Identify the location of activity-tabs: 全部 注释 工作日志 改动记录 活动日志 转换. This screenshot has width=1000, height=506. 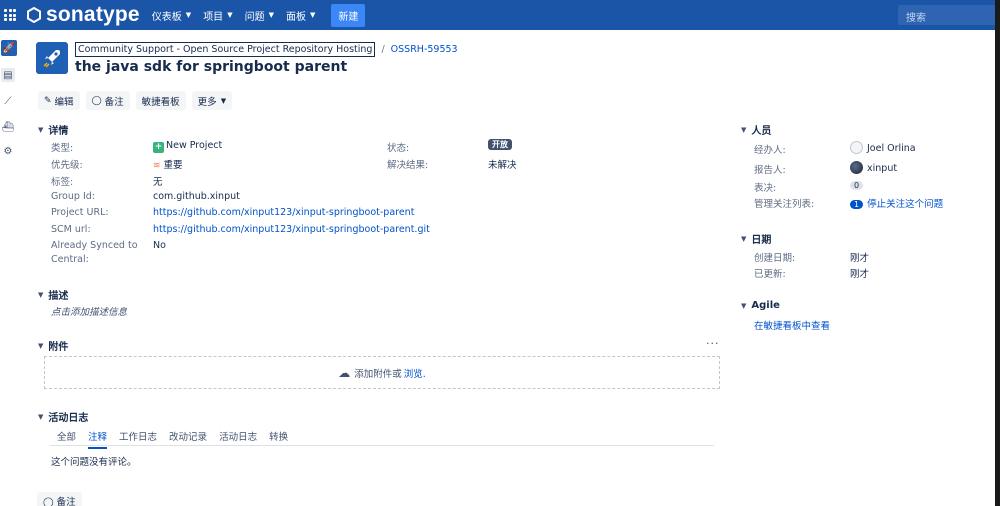
(178, 439).